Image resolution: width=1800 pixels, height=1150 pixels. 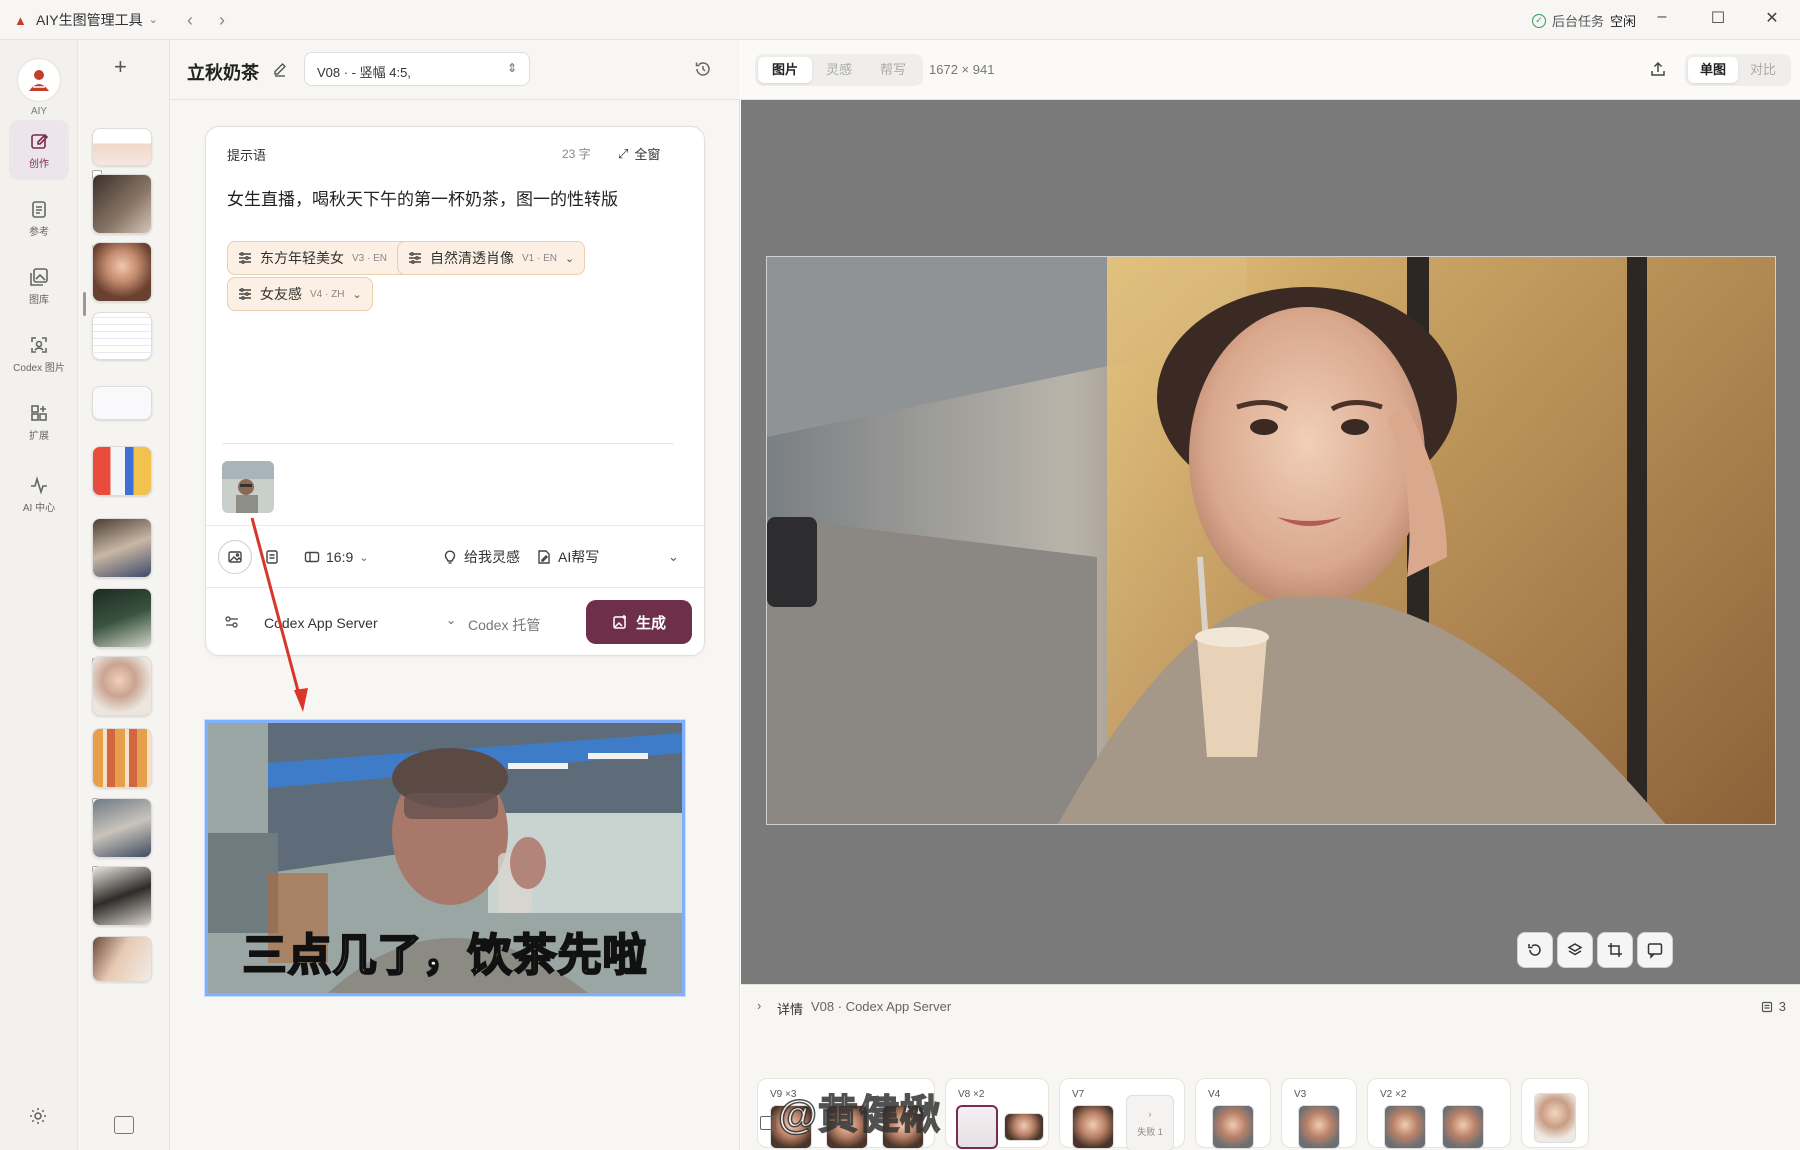 What do you see at coordinates (39, 286) in the screenshot?
I see `rail-item-gallery: 图库` at bounding box center [39, 286].